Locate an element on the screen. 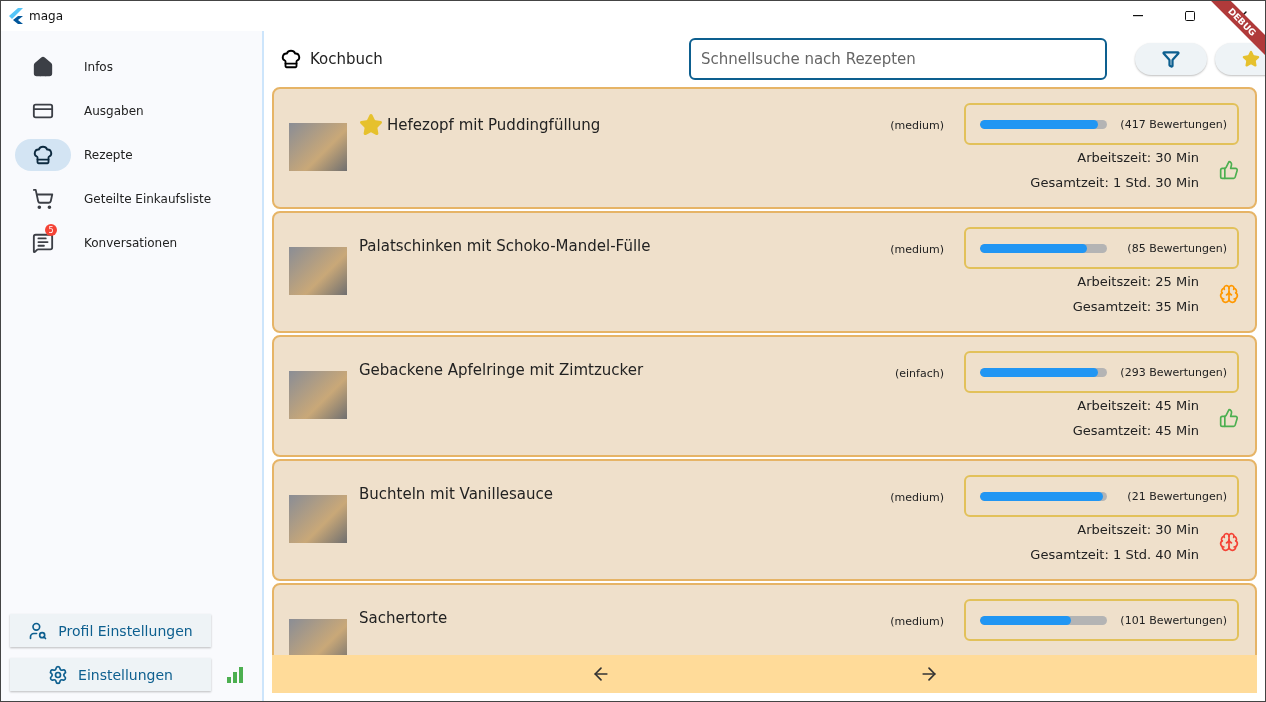  recipe-title: Gebackene Apfelringe mit Zimtzucker is located at coordinates (501, 370).